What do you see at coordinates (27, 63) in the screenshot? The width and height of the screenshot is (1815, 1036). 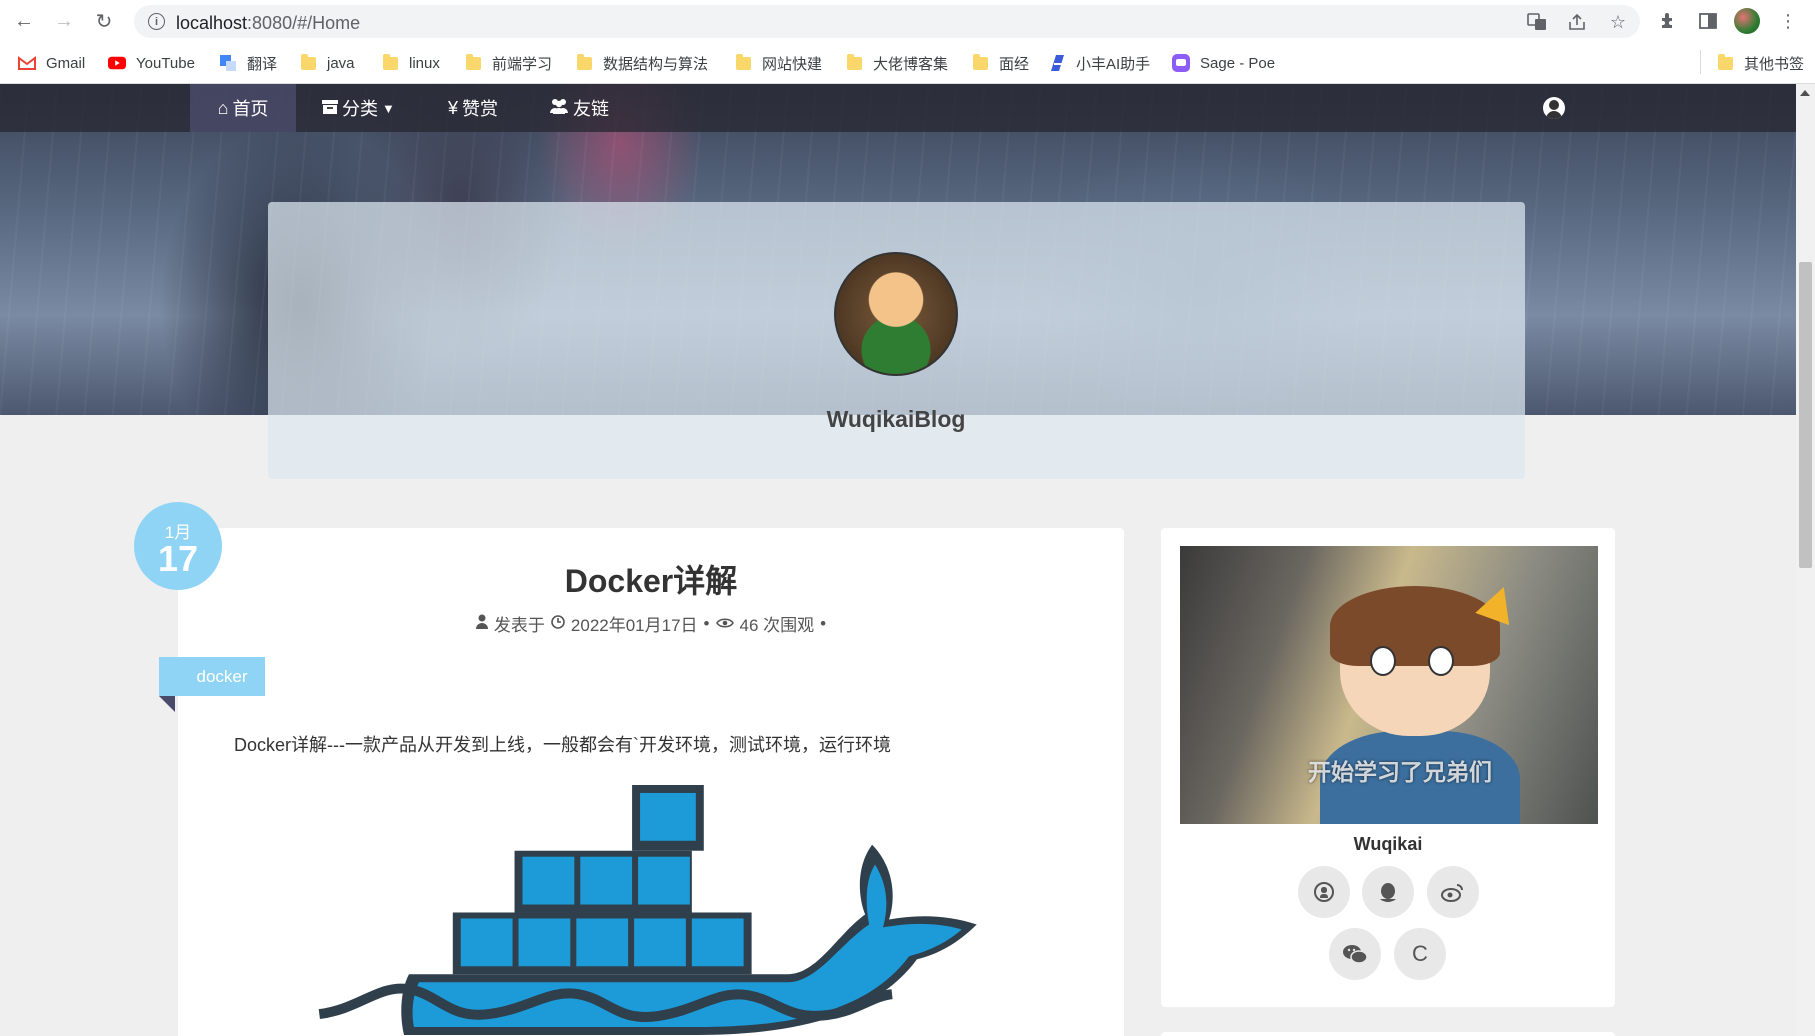 I see `gmail-icon` at bounding box center [27, 63].